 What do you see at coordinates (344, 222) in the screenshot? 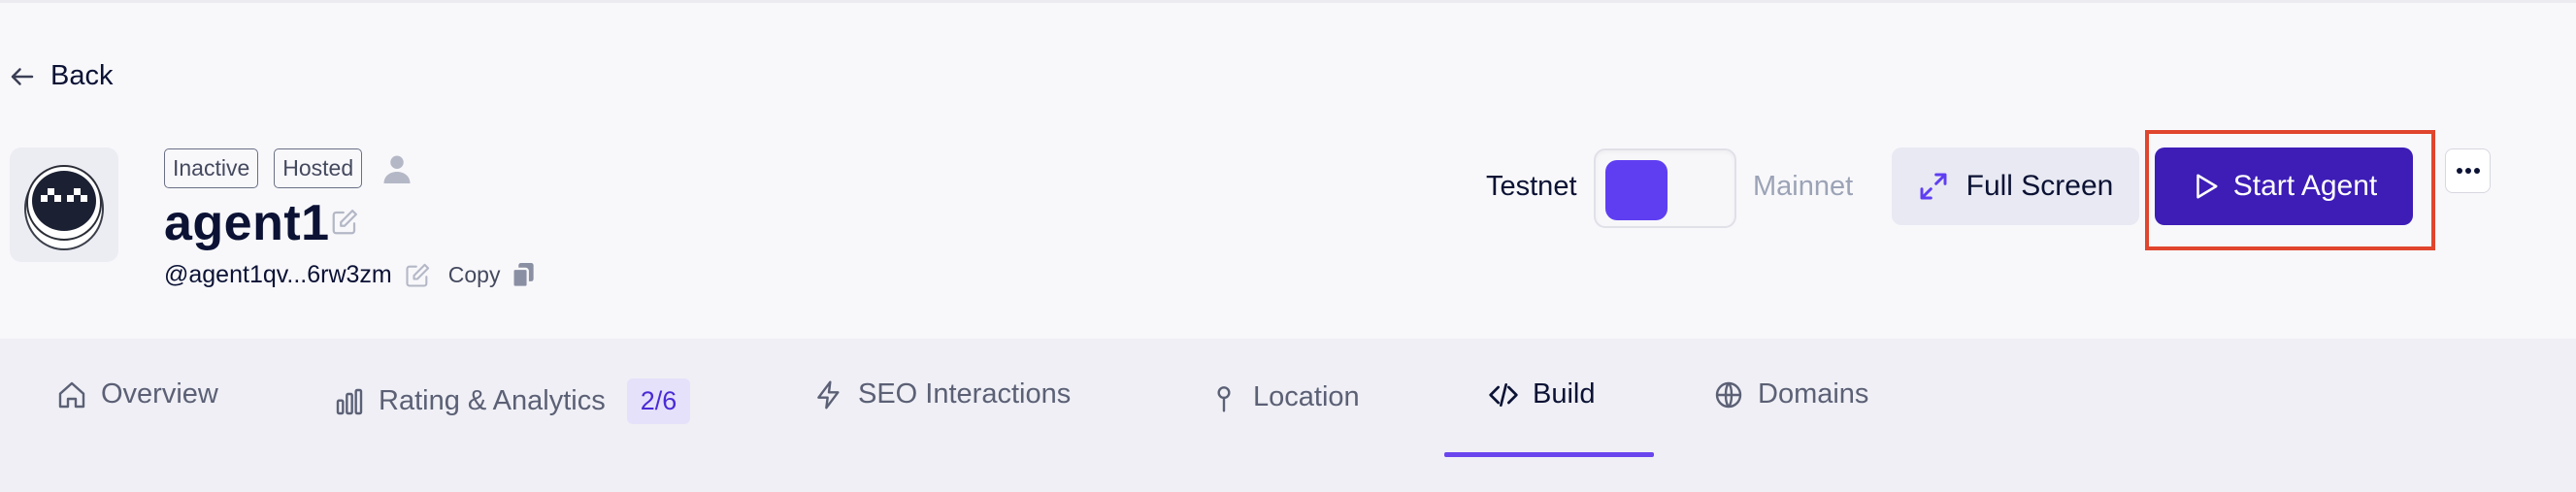
I see `edit-name-icon` at bounding box center [344, 222].